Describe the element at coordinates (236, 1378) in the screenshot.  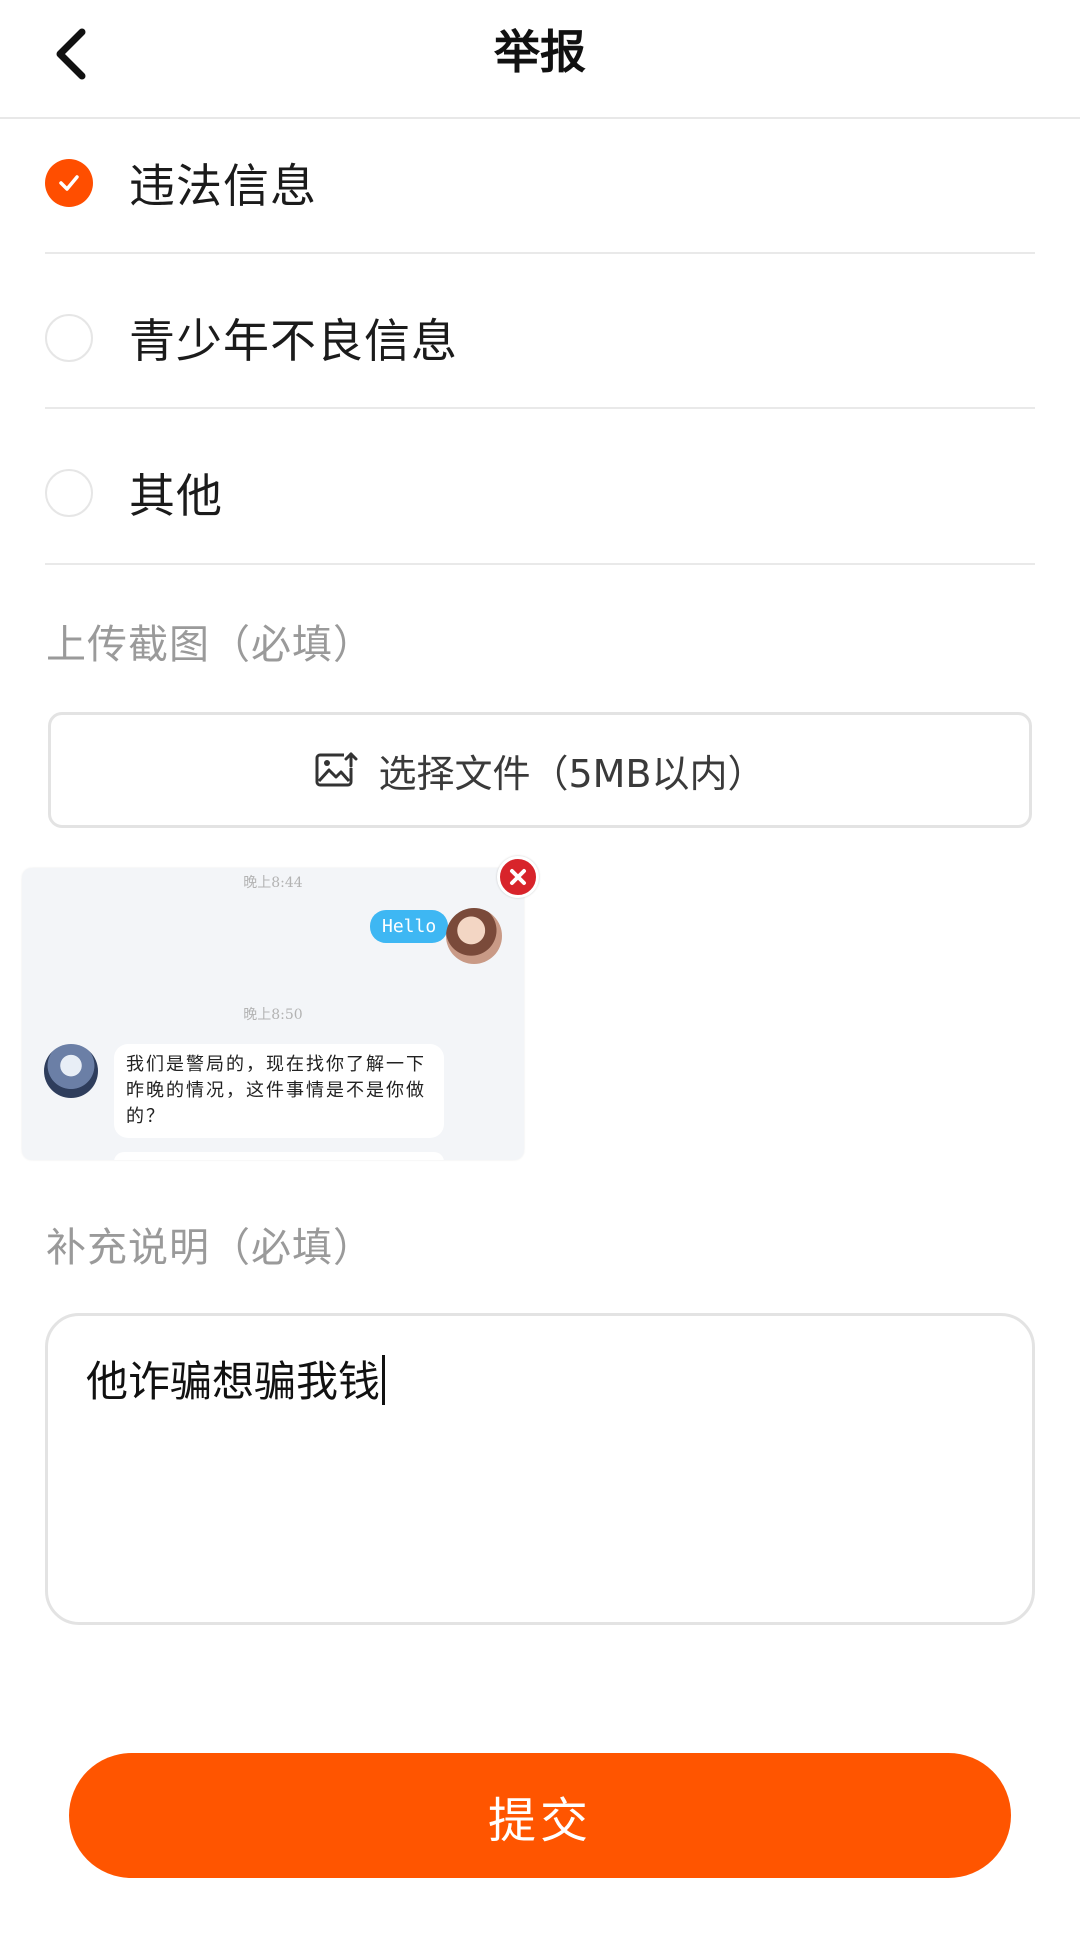
I see `description-value: 他诈骗想骗我钱` at that location.